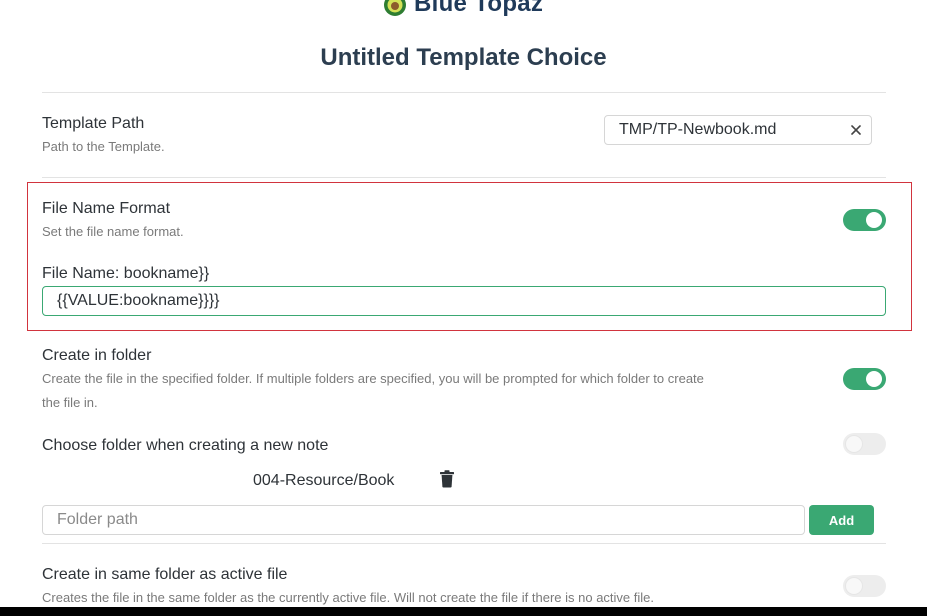 The height and width of the screenshot is (616, 927). What do you see at coordinates (70, 402) in the screenshot?
I see `create-in-folder-desc-line2: the file in.` at bounding box center [70, 402].